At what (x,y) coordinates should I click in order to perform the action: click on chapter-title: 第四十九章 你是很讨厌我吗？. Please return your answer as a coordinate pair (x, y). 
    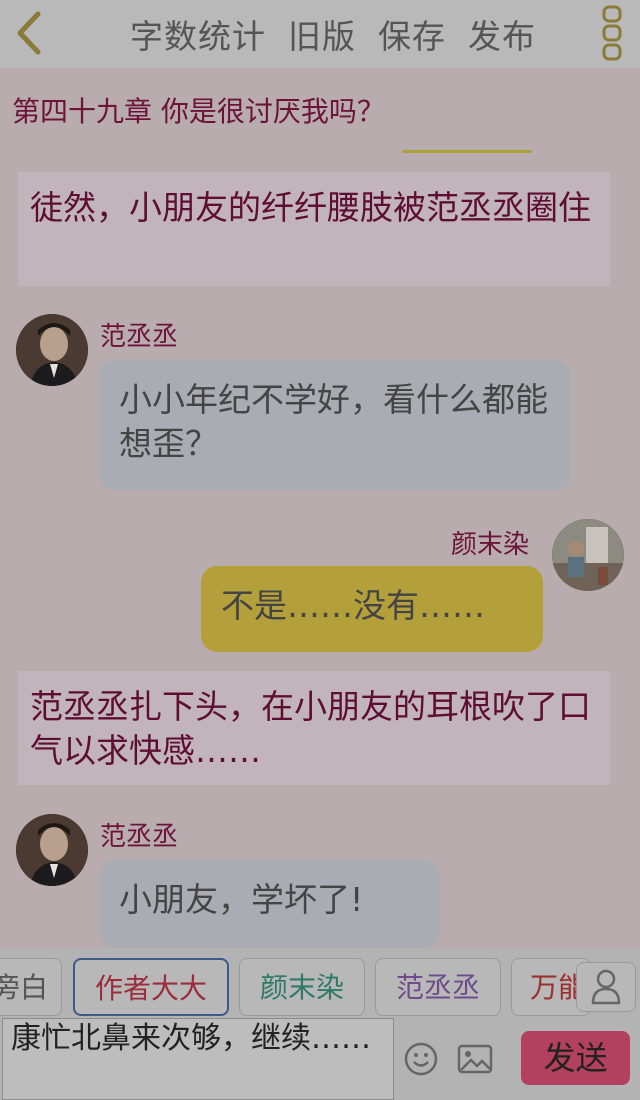
    Looking at the image, I should click on (198, 110).